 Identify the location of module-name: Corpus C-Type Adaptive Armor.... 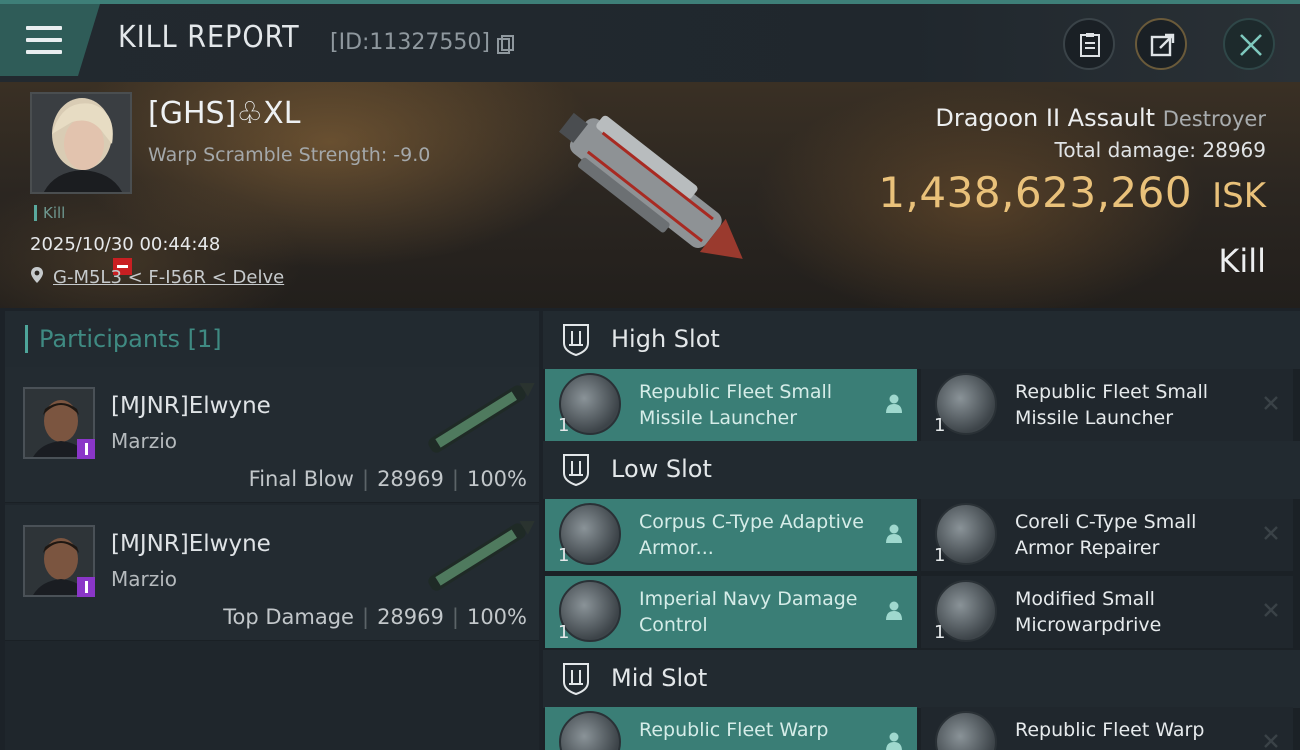
(751, 535).